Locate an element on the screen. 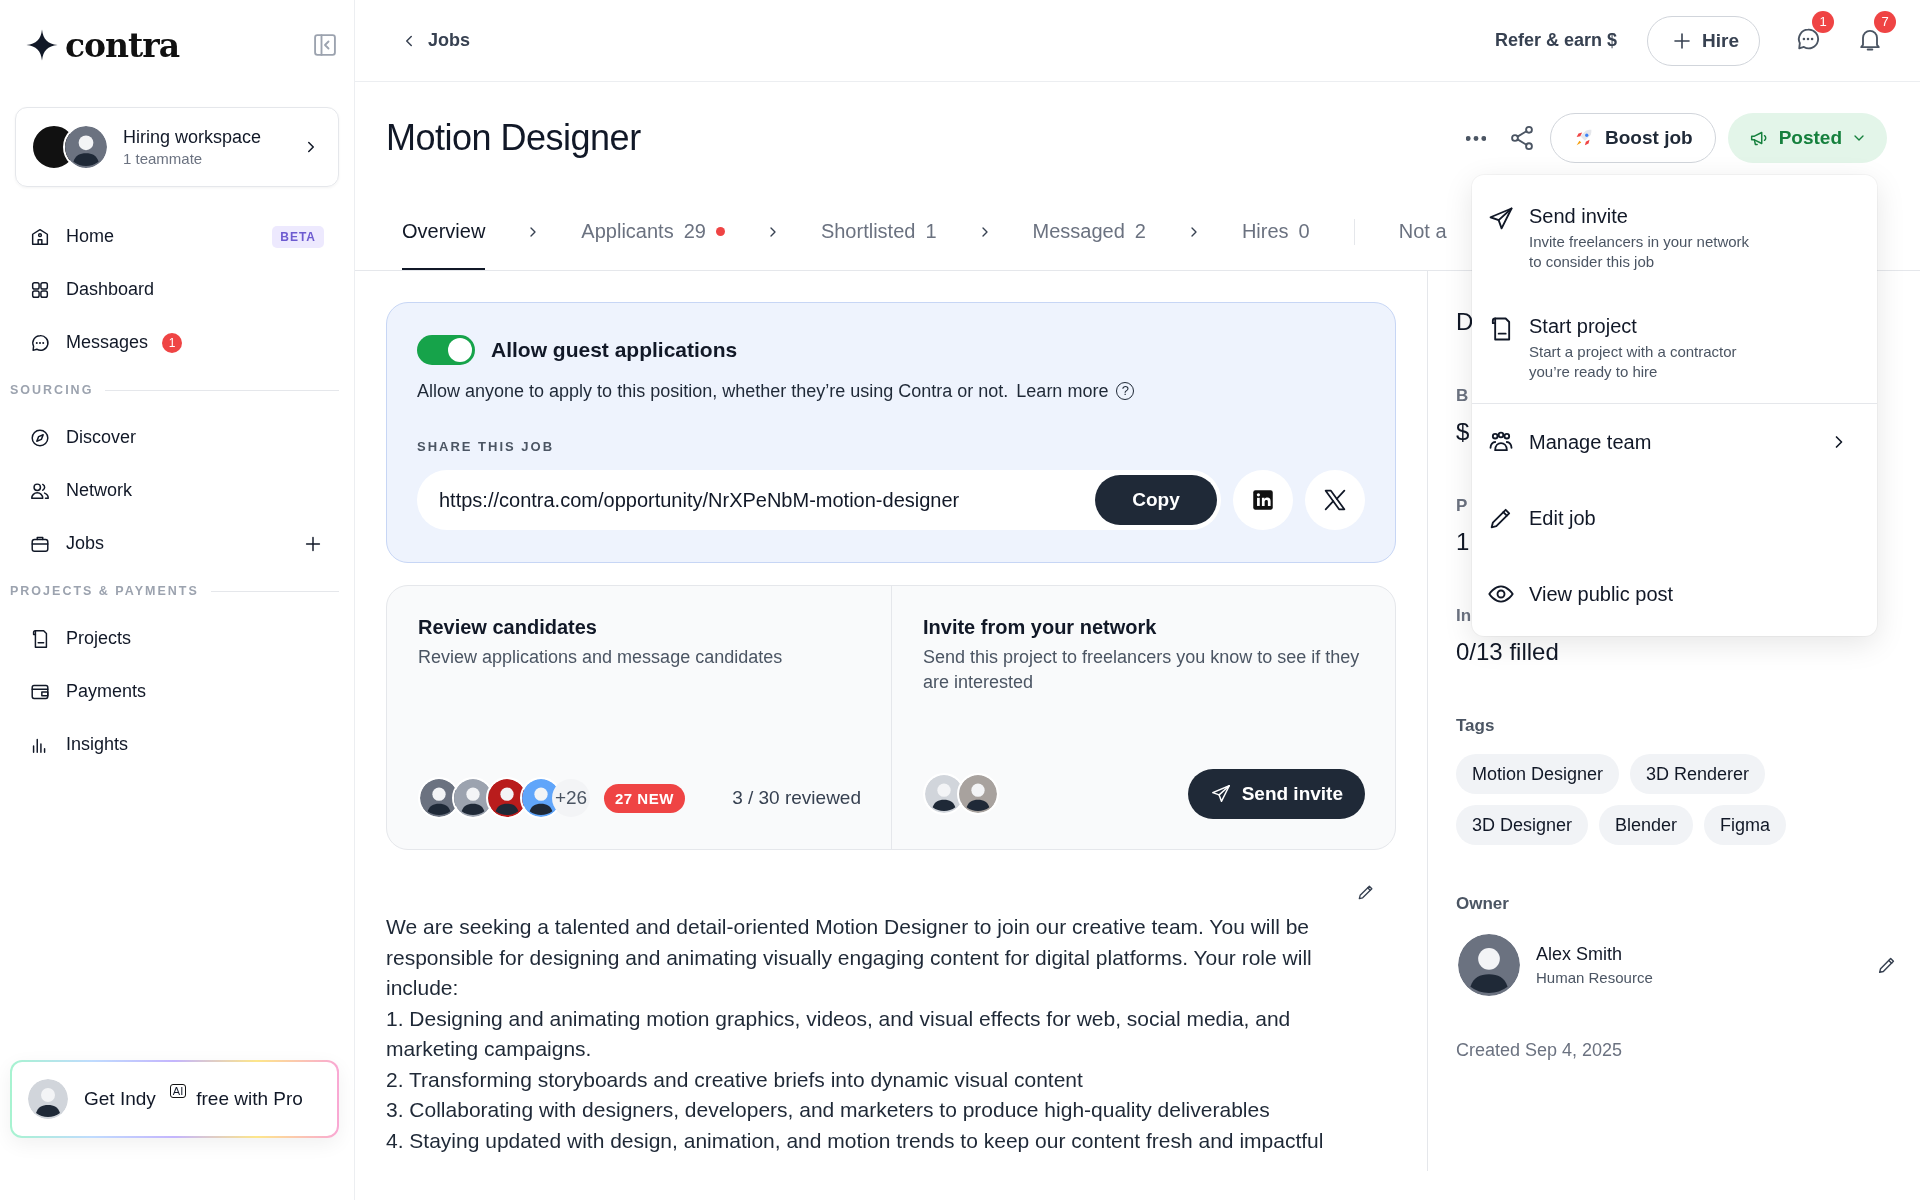 The height and width of the screenshot is (1200, 1920). nav-item: Payments is located at coordinates (177, 691).